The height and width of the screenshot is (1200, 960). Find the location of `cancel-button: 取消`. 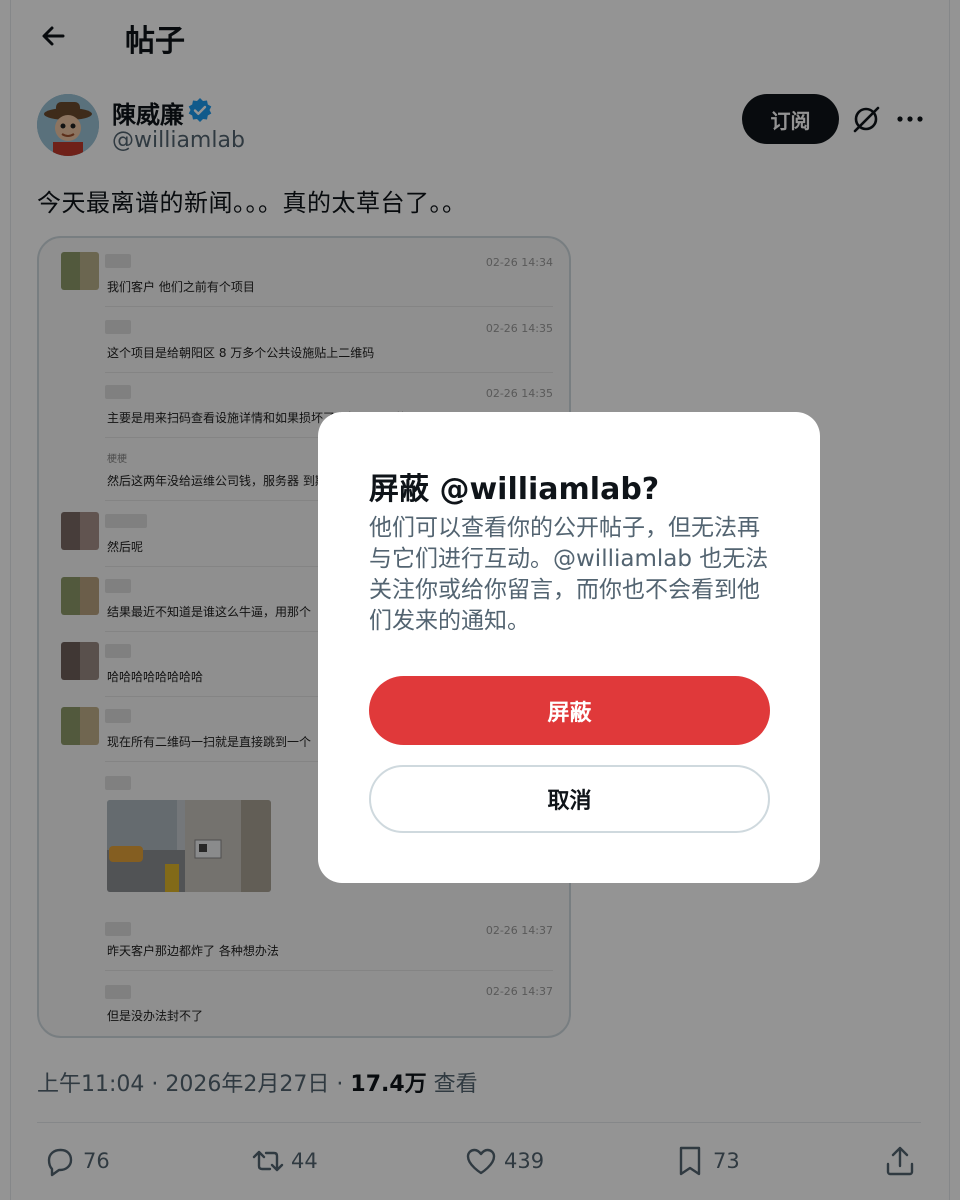

cancel-button: 取消 is located at coordinates (569, 799).